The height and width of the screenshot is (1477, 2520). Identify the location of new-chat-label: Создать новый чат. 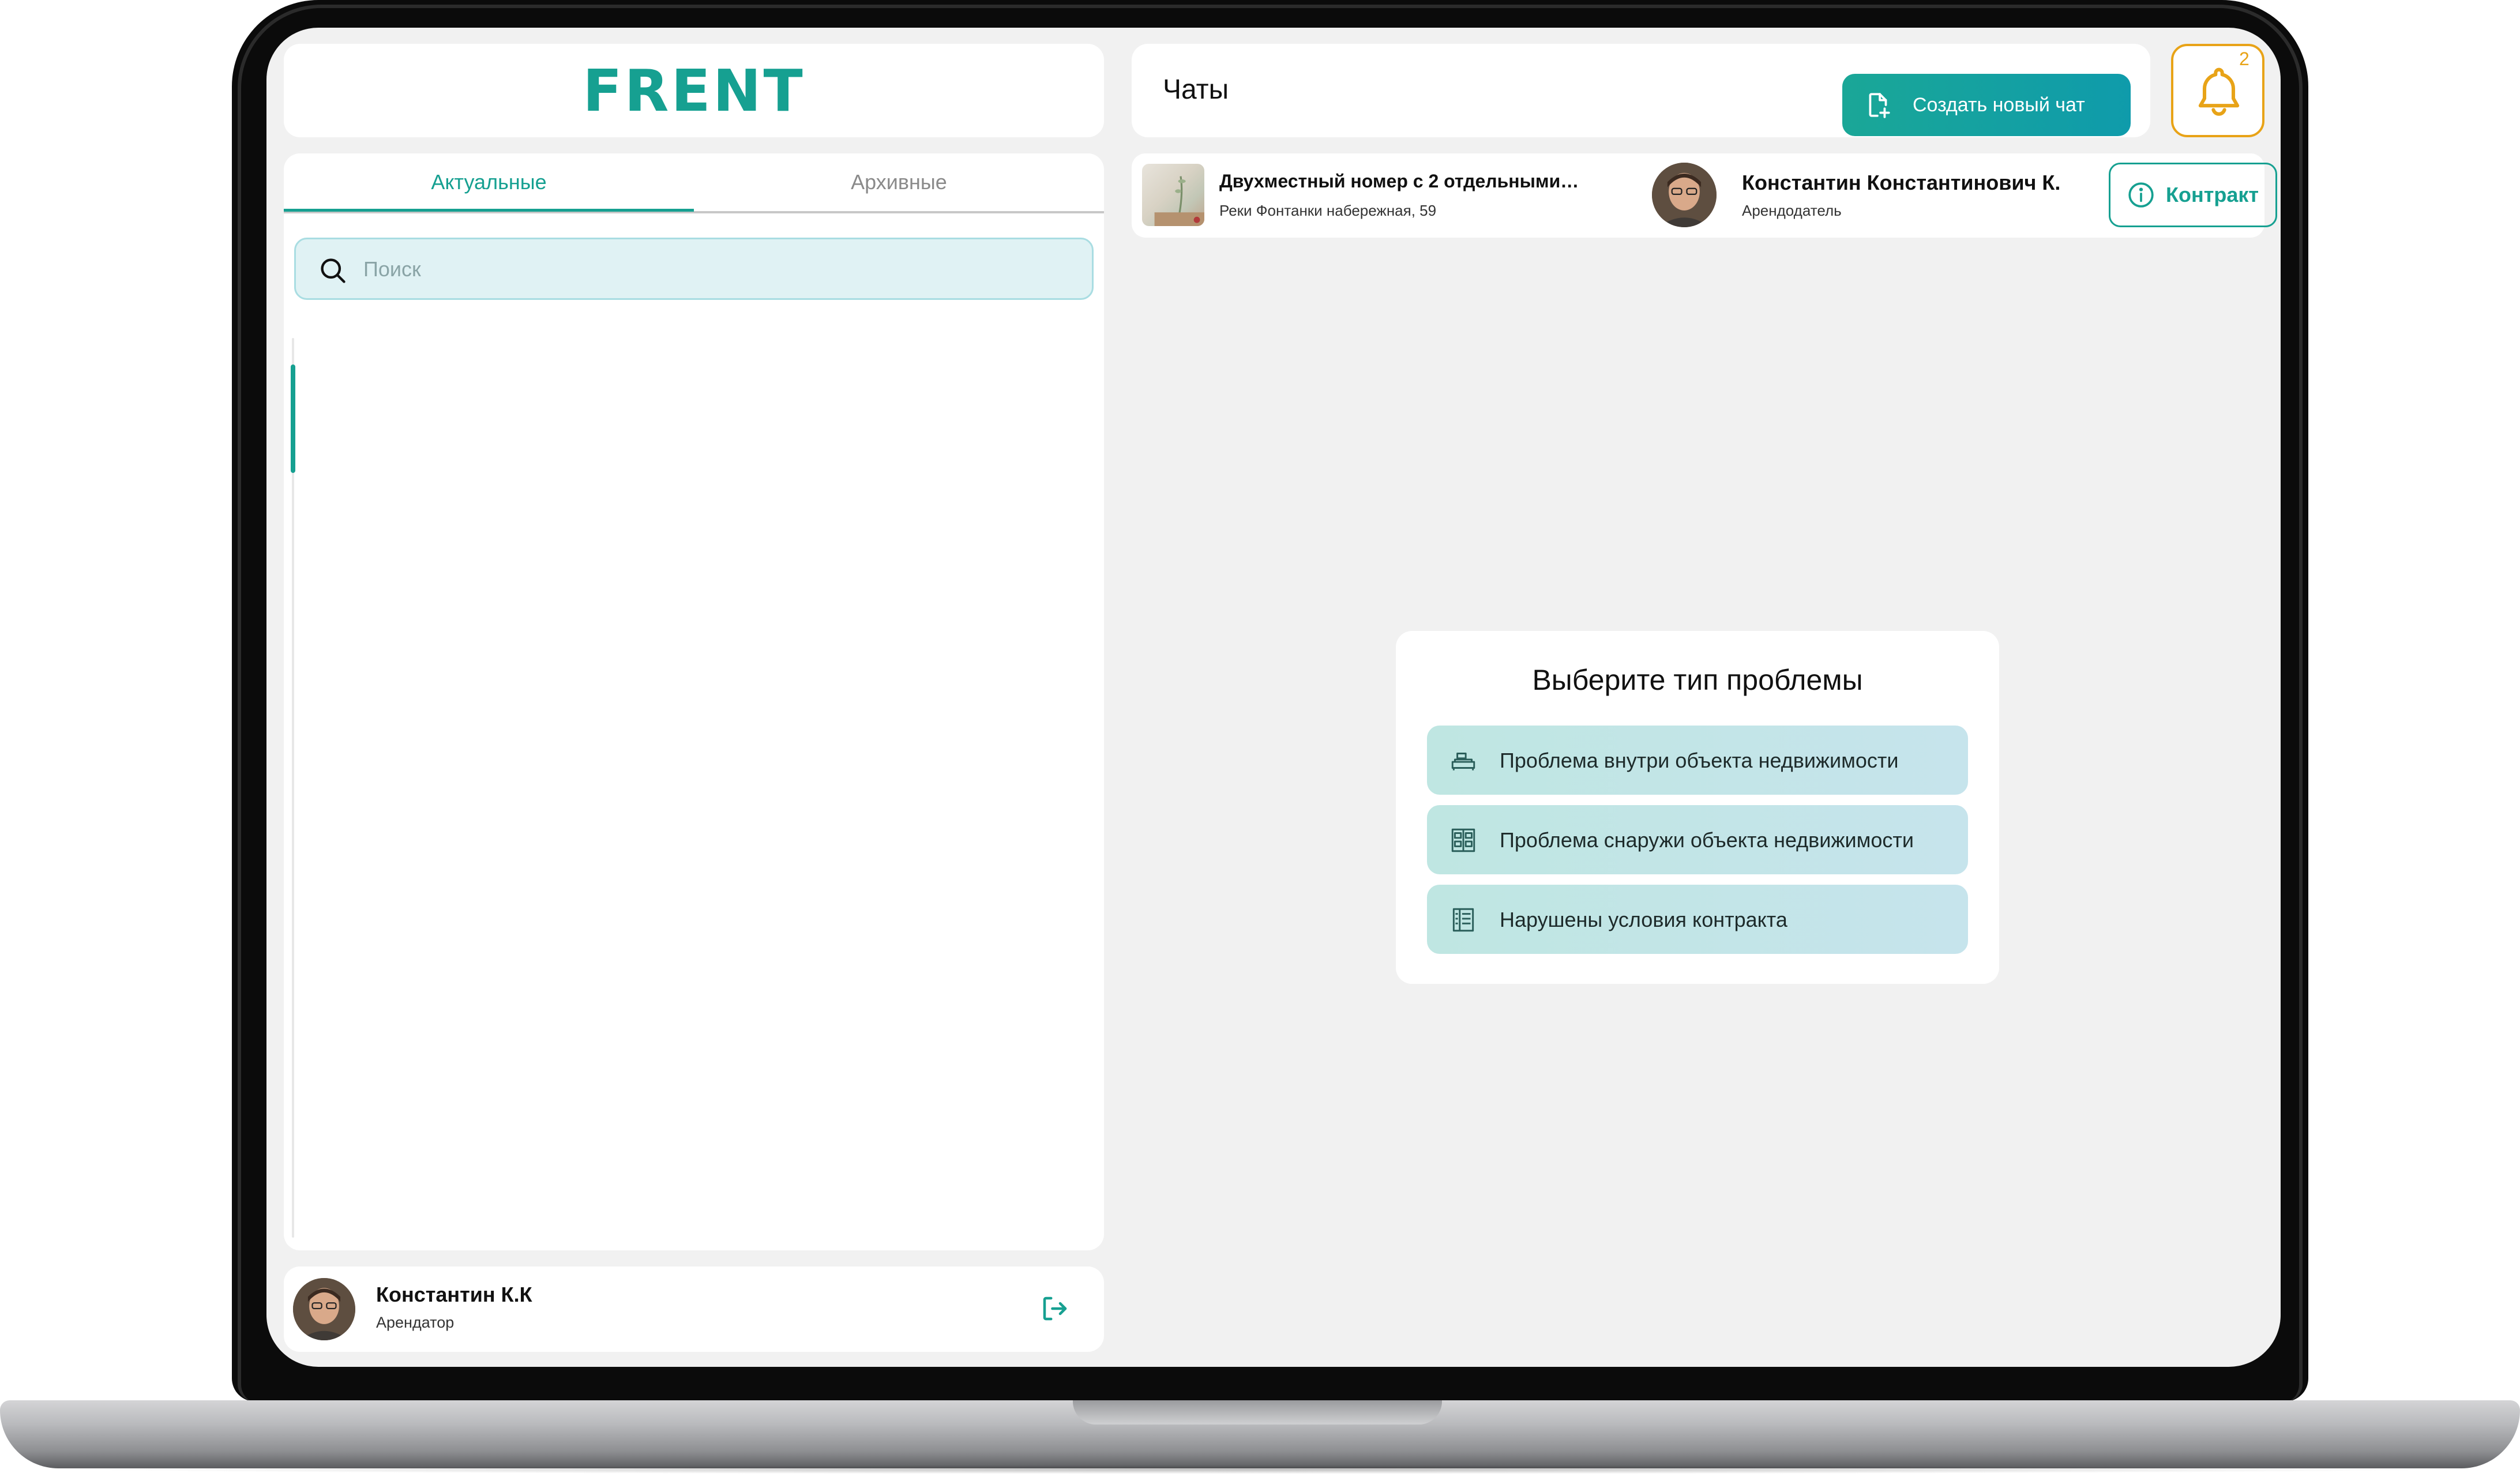
(1999, 105).